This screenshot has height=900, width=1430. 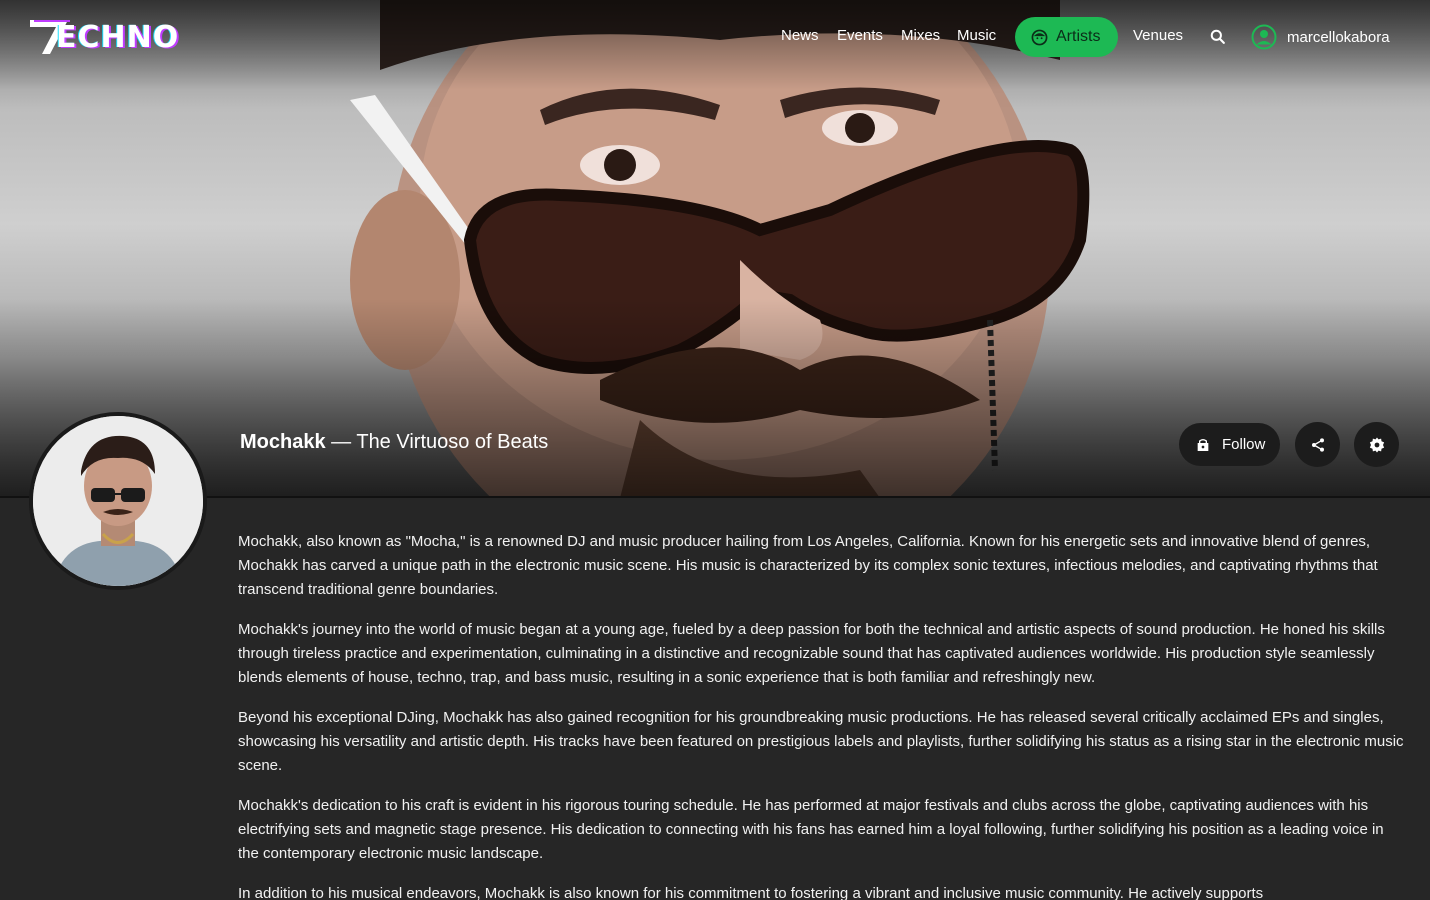 I want to click on nav-venues: Venues, so click(x=1158, y=35).